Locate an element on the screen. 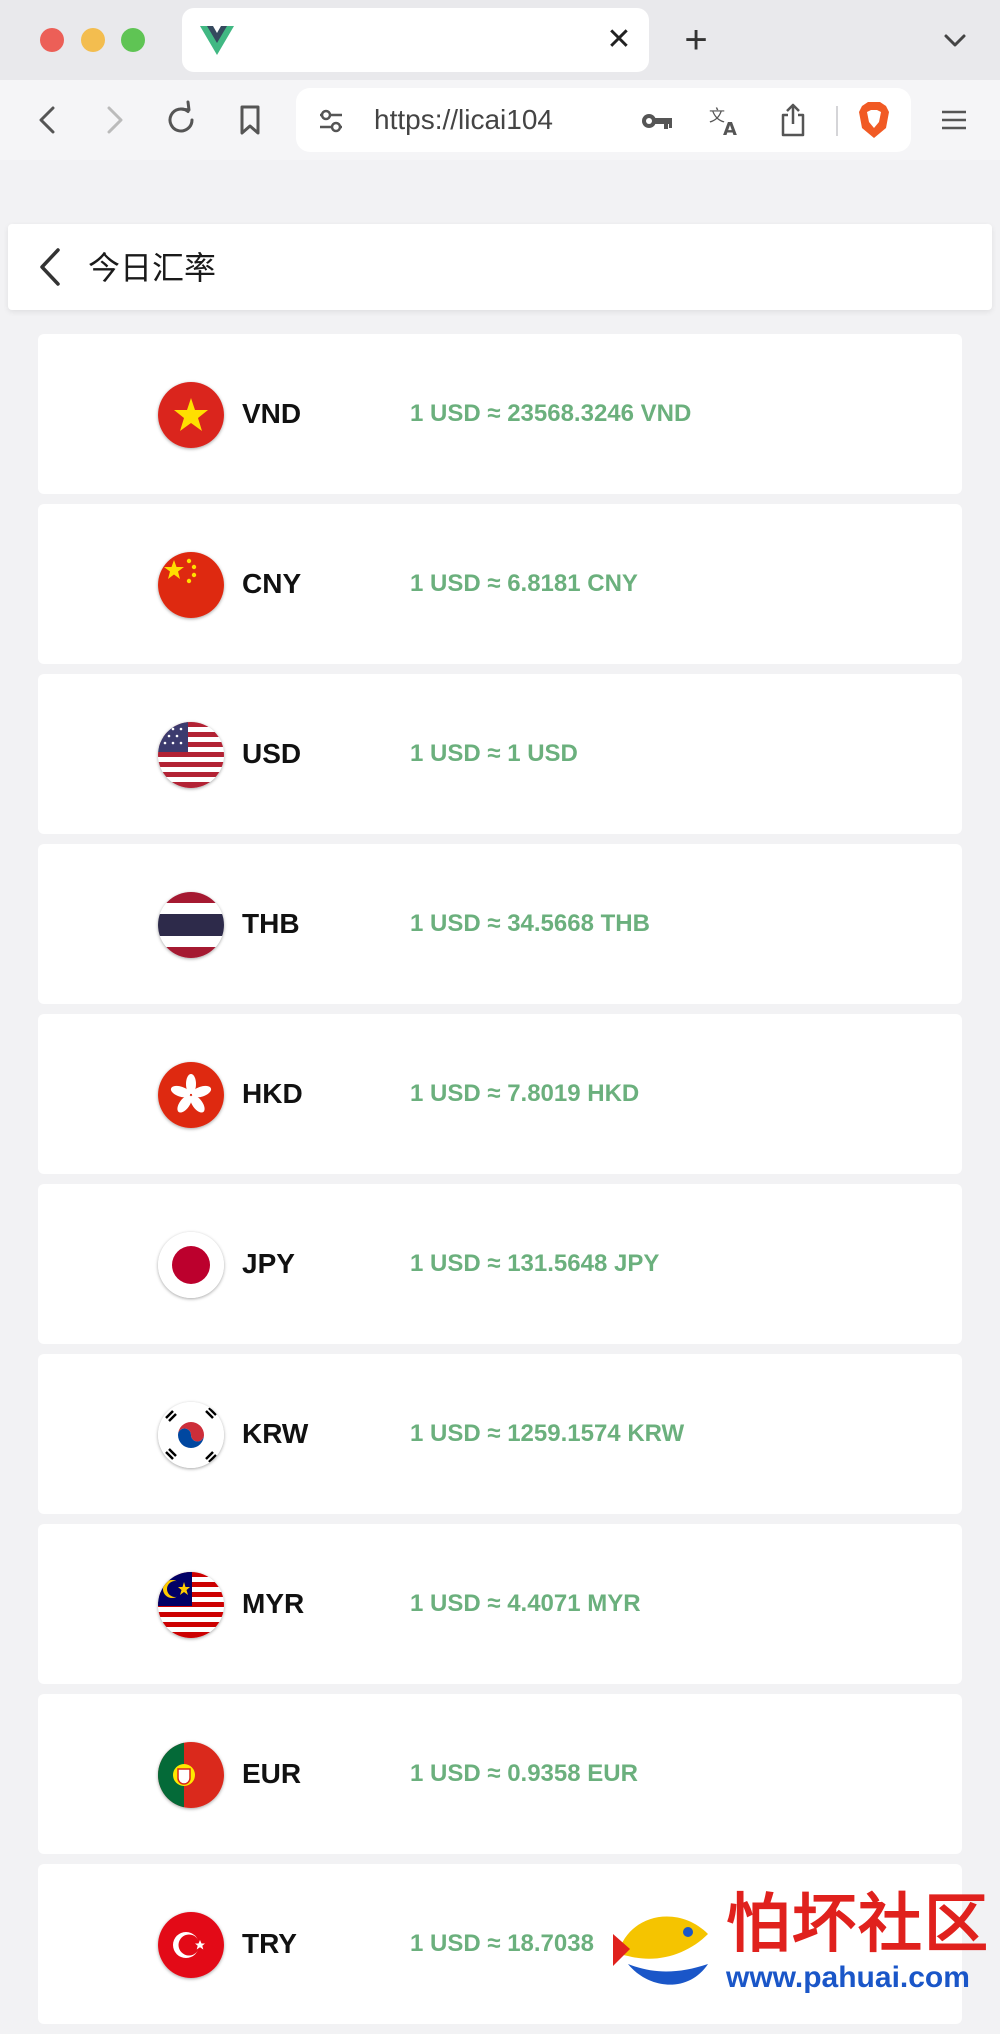  currency-code: MYR is located at coordinates (273, 1603).